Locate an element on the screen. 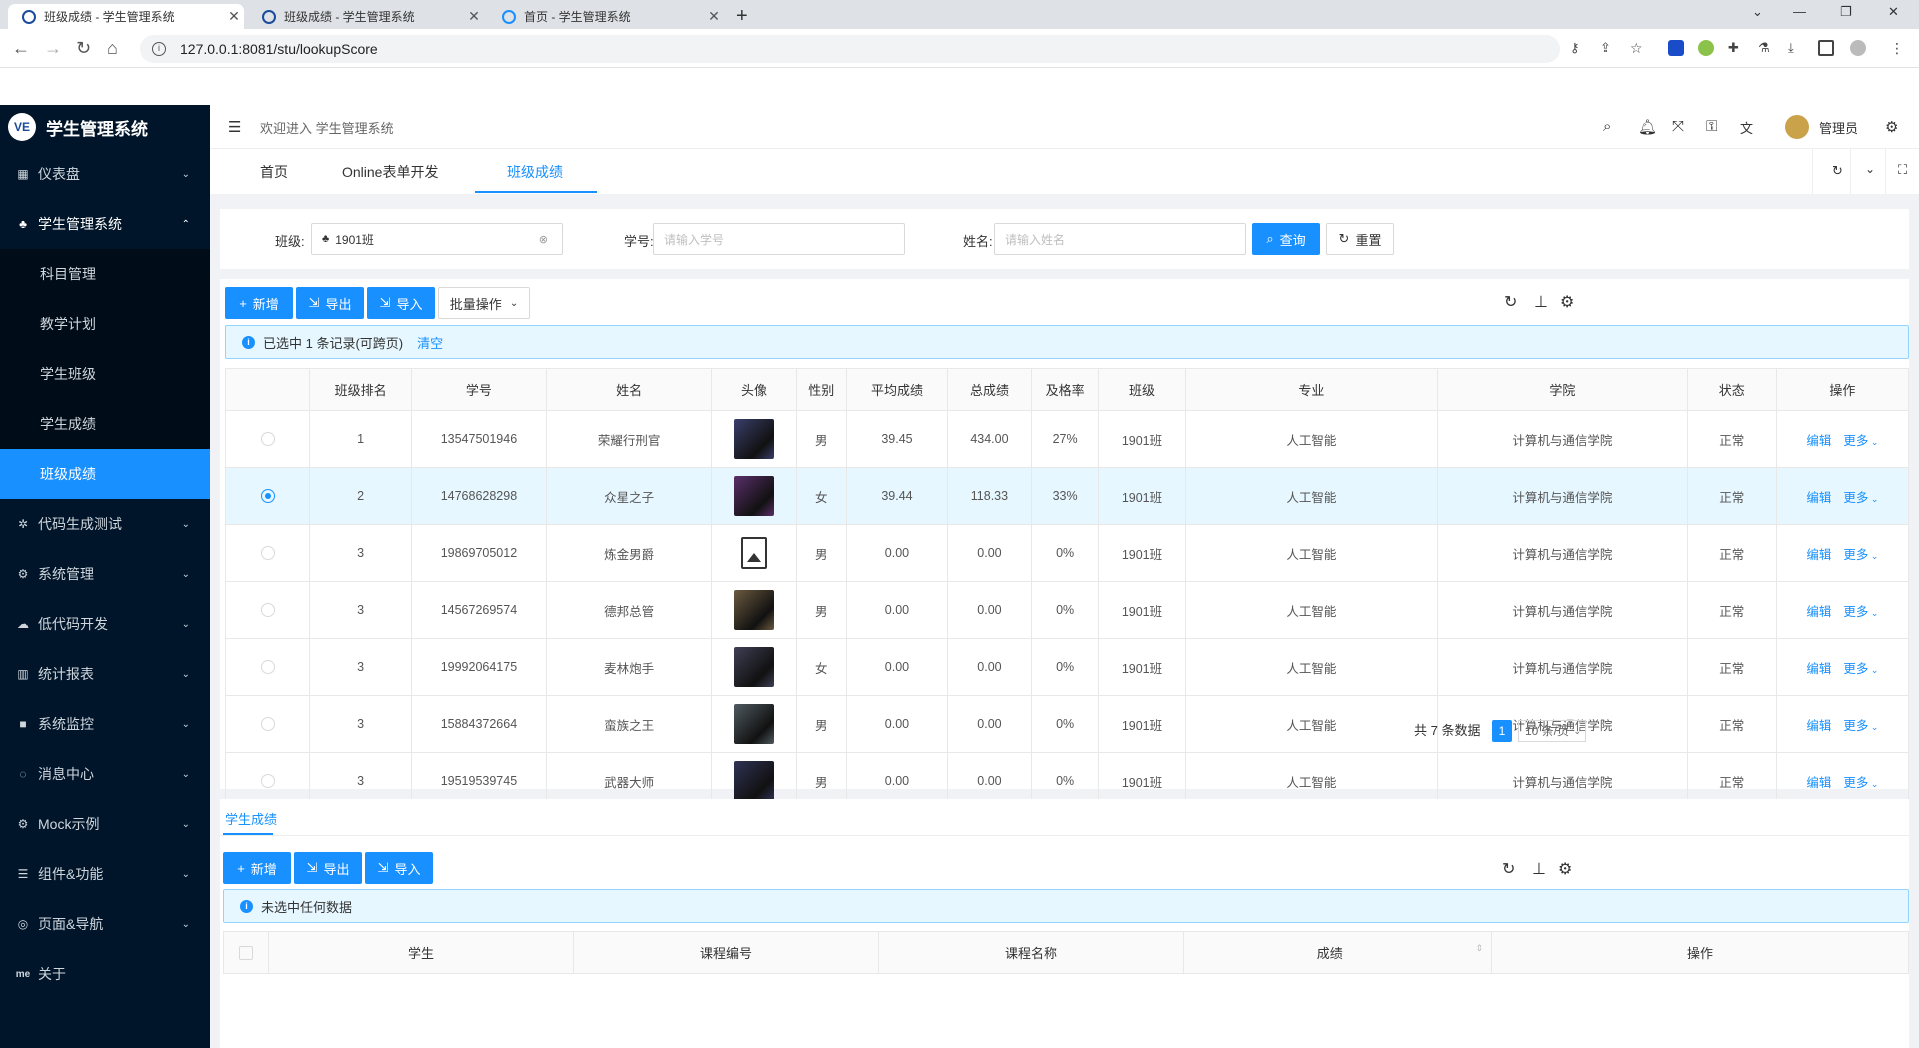 The width and height of the screenshot is (1919, 1048). sidebar-item-report: ▥ 统计报表 ⌄ is located at coordinates (105, 674).